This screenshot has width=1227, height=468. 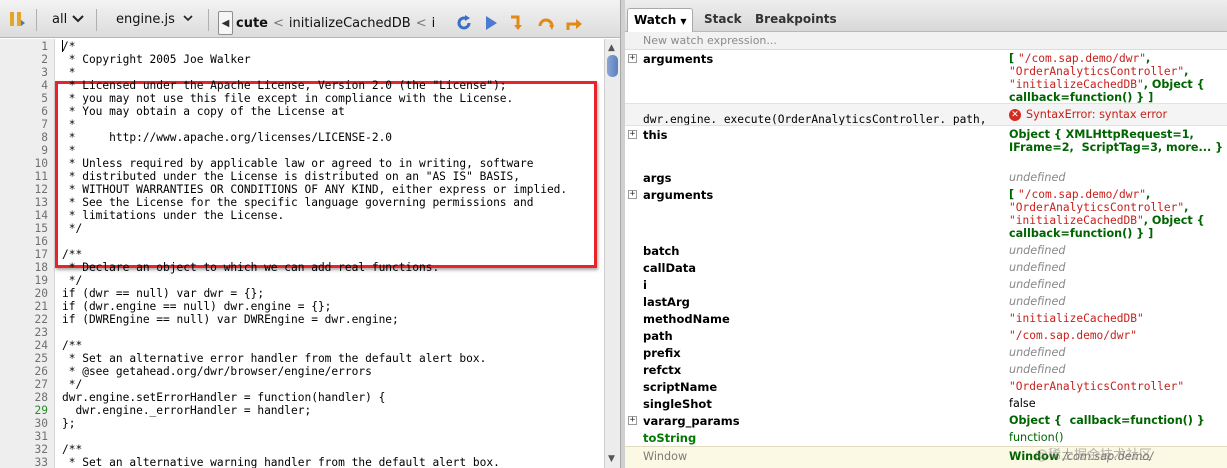 I want to click on line-number: 17, so click(x=28, y=254).